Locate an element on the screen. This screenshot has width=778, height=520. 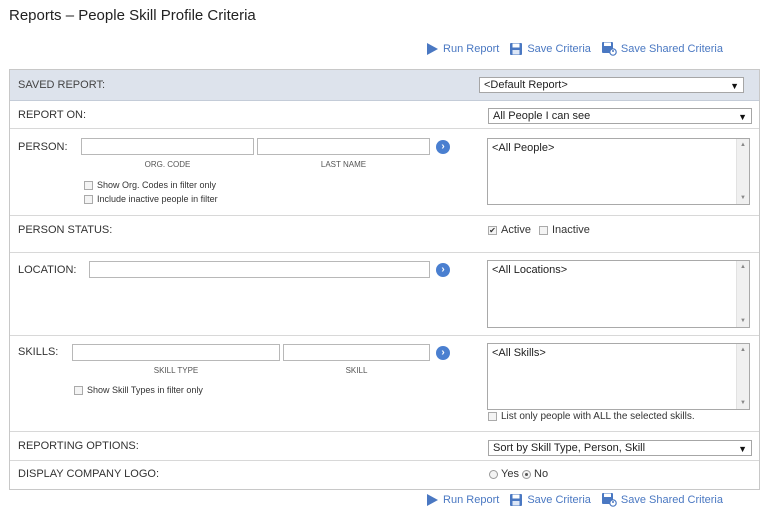
active-checkbox: ✔ Active is located at coordinates (509, 230).